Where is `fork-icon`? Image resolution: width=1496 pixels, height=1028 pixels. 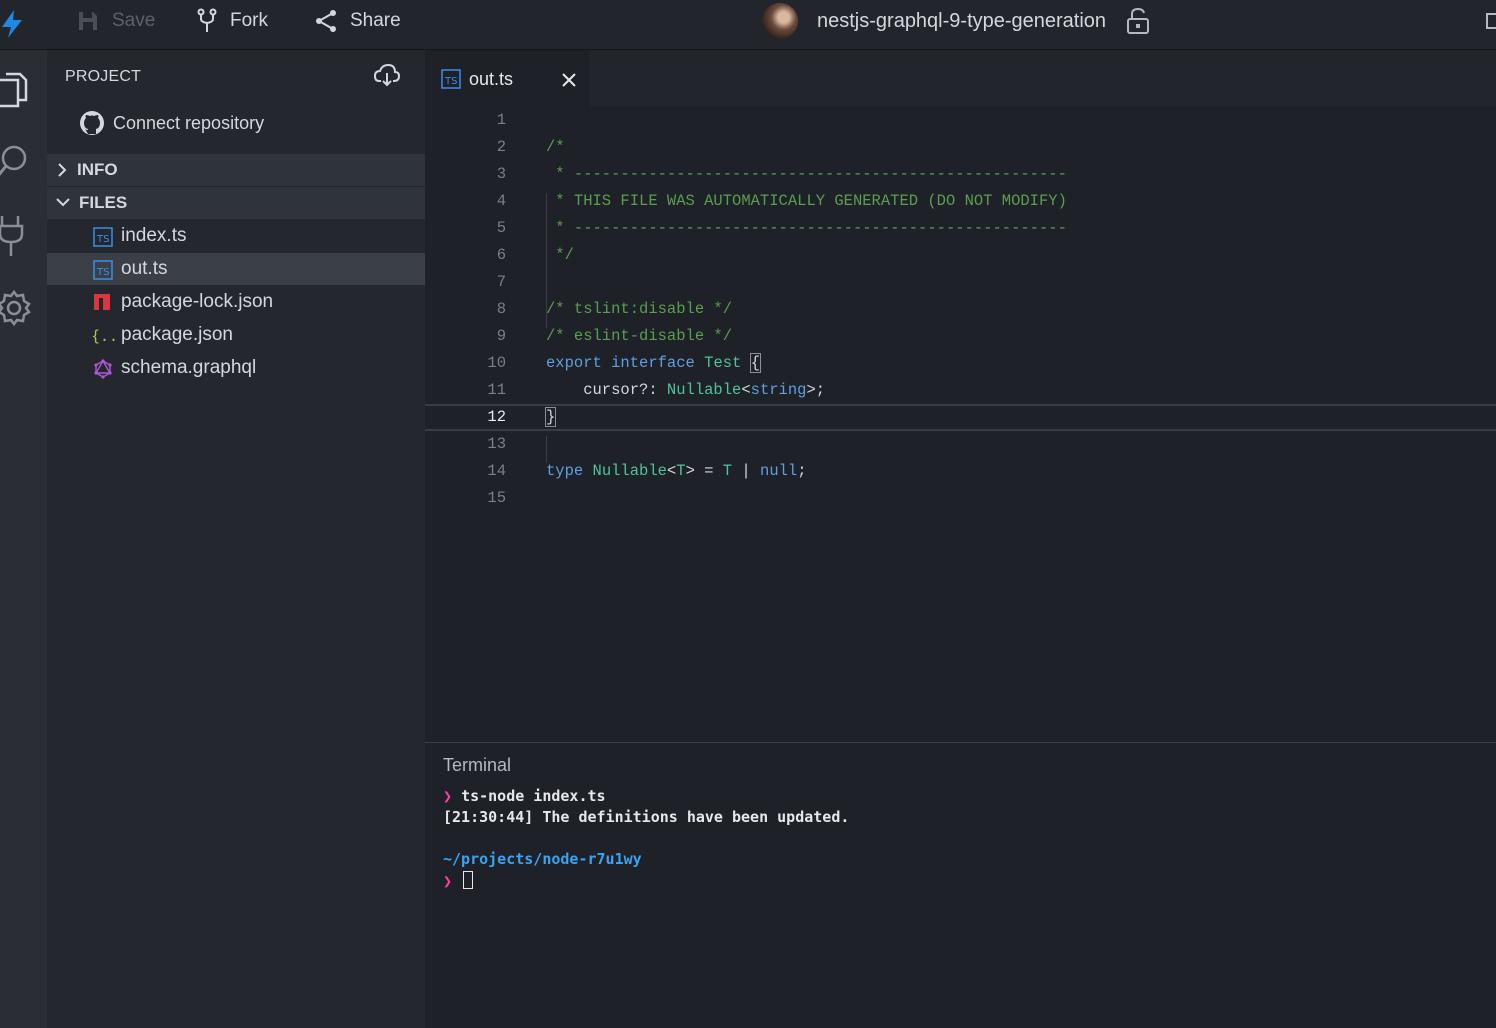
fork-icon is located at coordinates (207, 20).